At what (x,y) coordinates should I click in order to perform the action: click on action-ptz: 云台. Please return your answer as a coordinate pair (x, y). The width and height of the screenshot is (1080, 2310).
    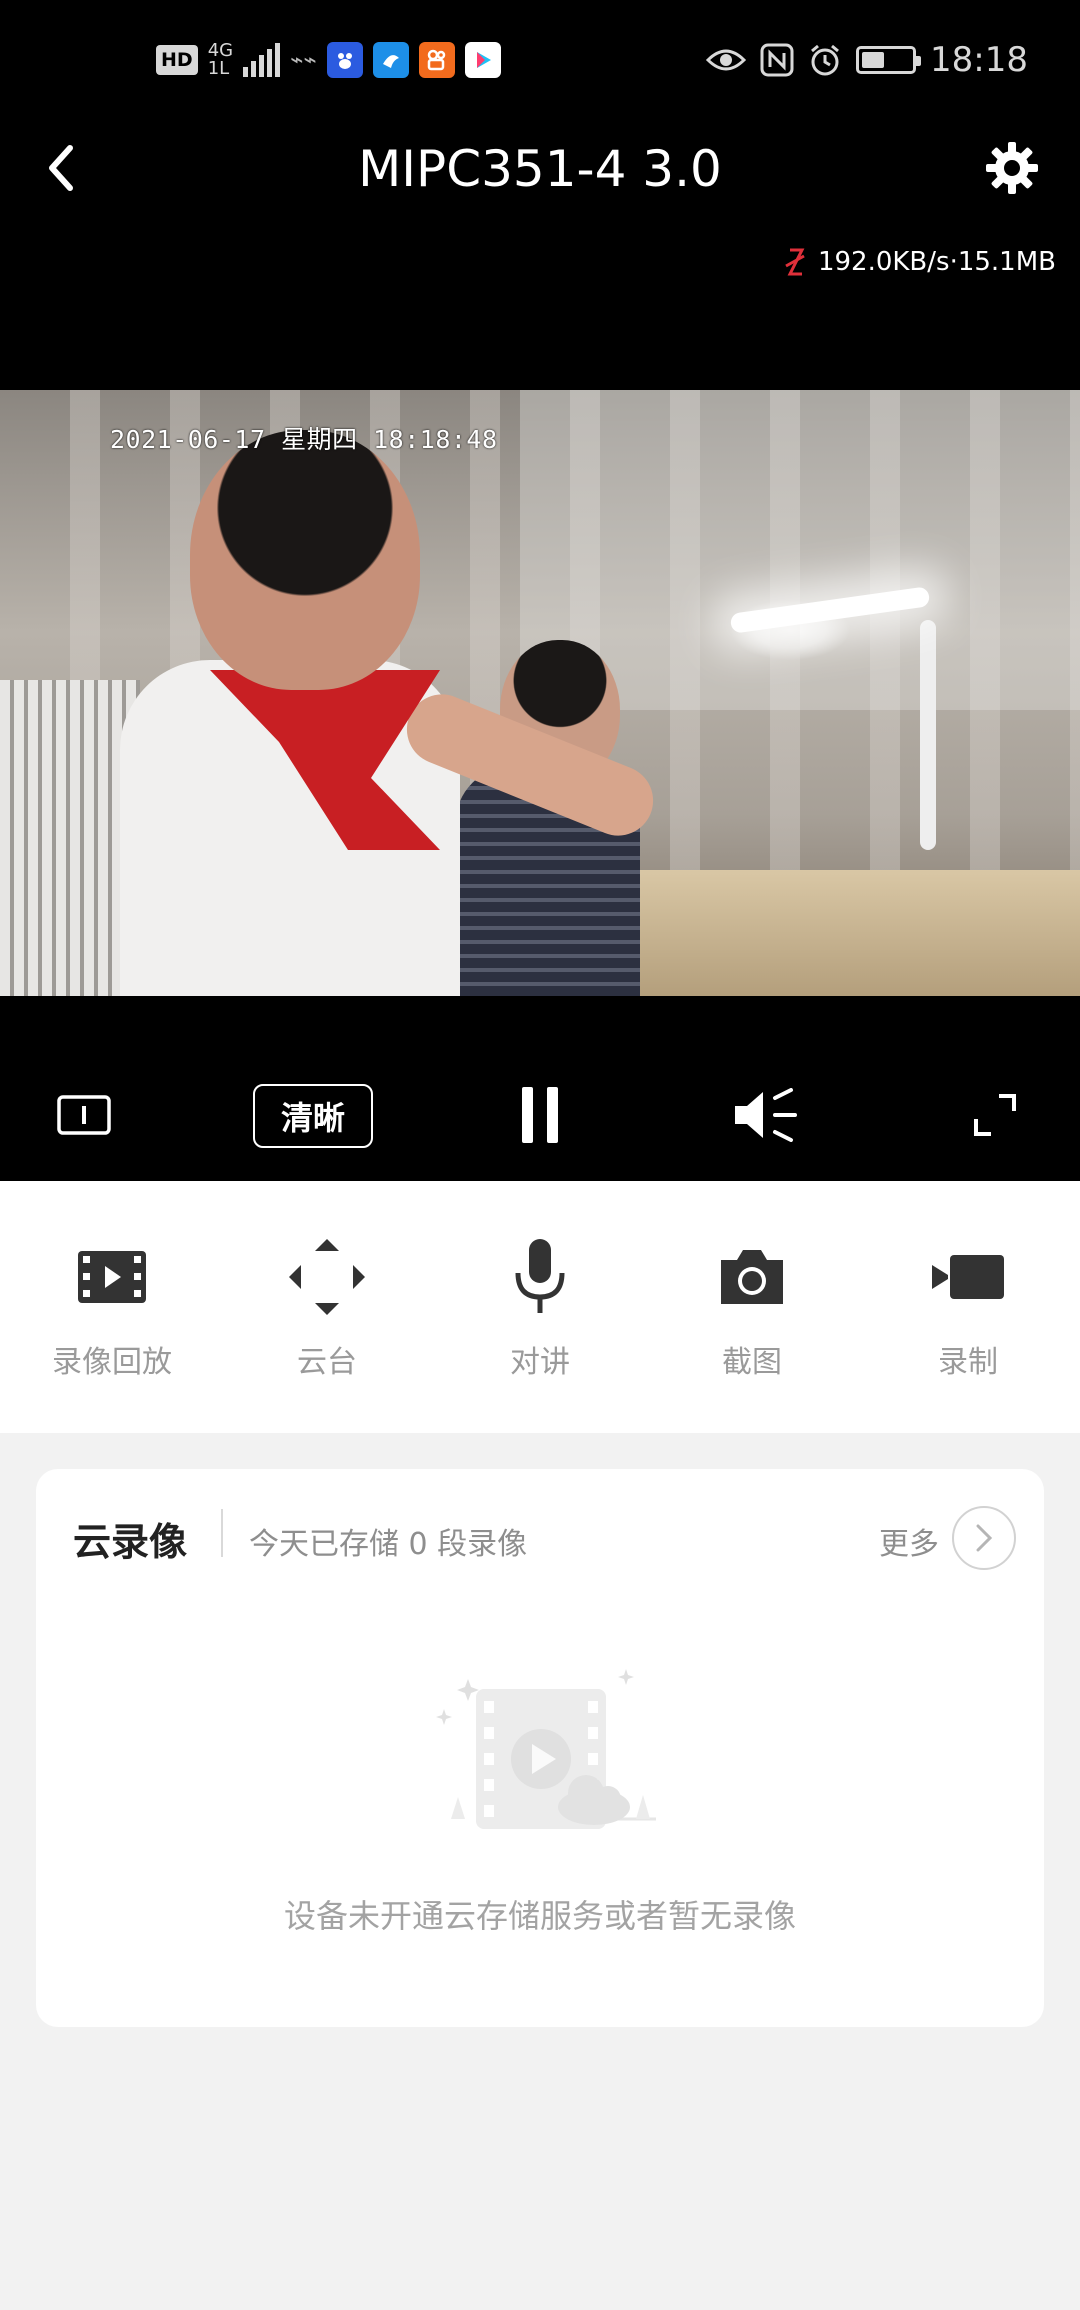
    Looking at the image, I should click on (327, 1309).